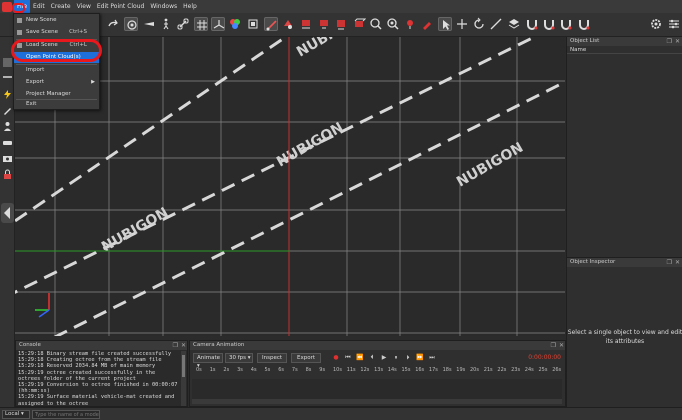  Describe the element at coordinates (584, 24) in the screenshot. I see `snap-face-icon` at that location.